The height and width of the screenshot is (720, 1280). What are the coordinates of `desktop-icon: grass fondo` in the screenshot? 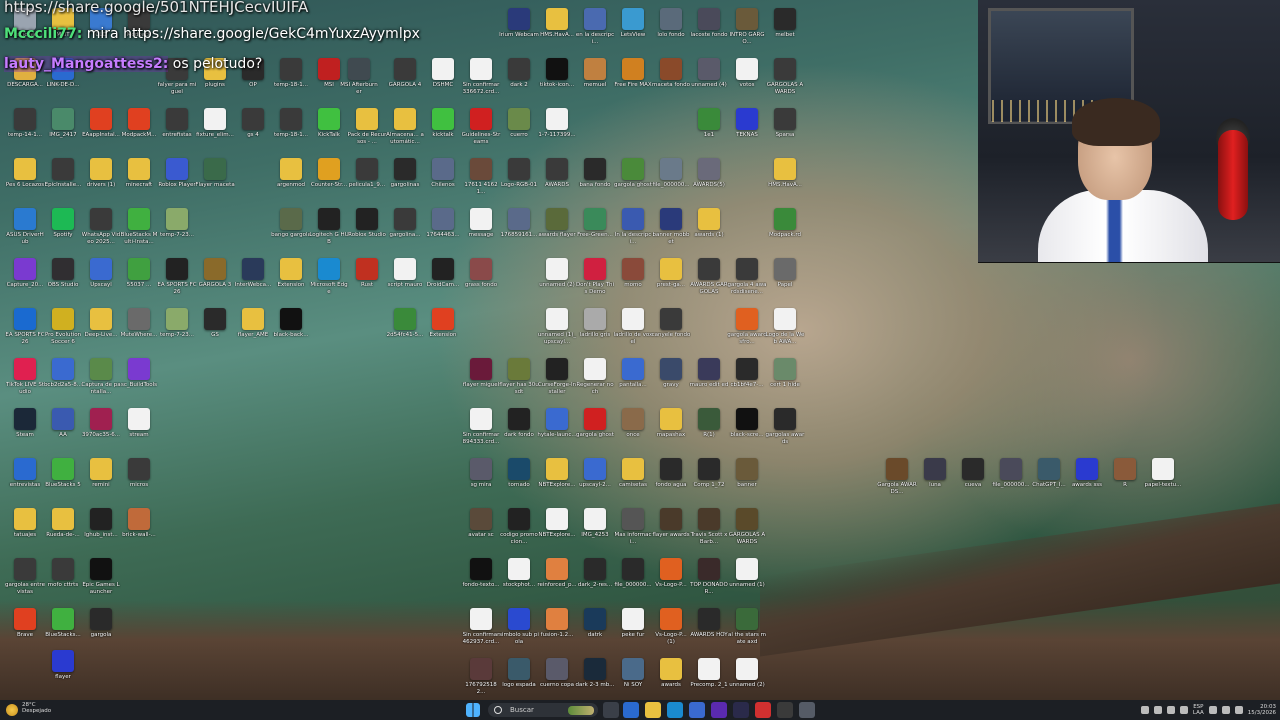 It's located at (481, 281).